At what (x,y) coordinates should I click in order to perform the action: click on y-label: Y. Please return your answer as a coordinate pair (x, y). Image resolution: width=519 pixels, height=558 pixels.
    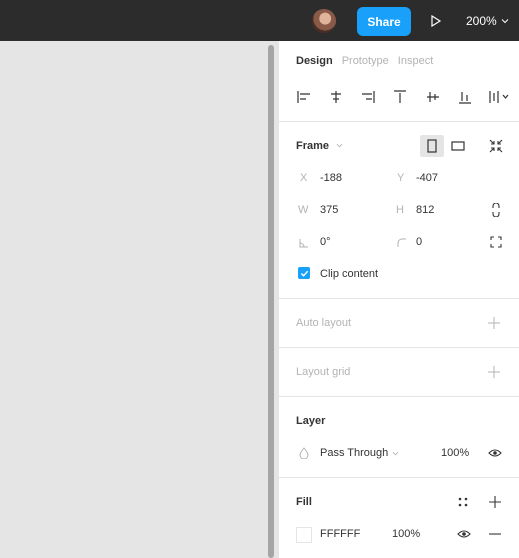
    Looking at the image, I should click on (401, 178).